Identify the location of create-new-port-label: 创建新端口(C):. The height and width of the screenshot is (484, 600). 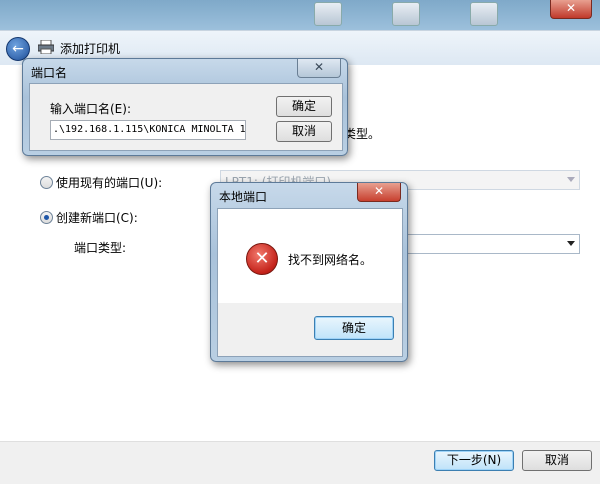
(97, 218).